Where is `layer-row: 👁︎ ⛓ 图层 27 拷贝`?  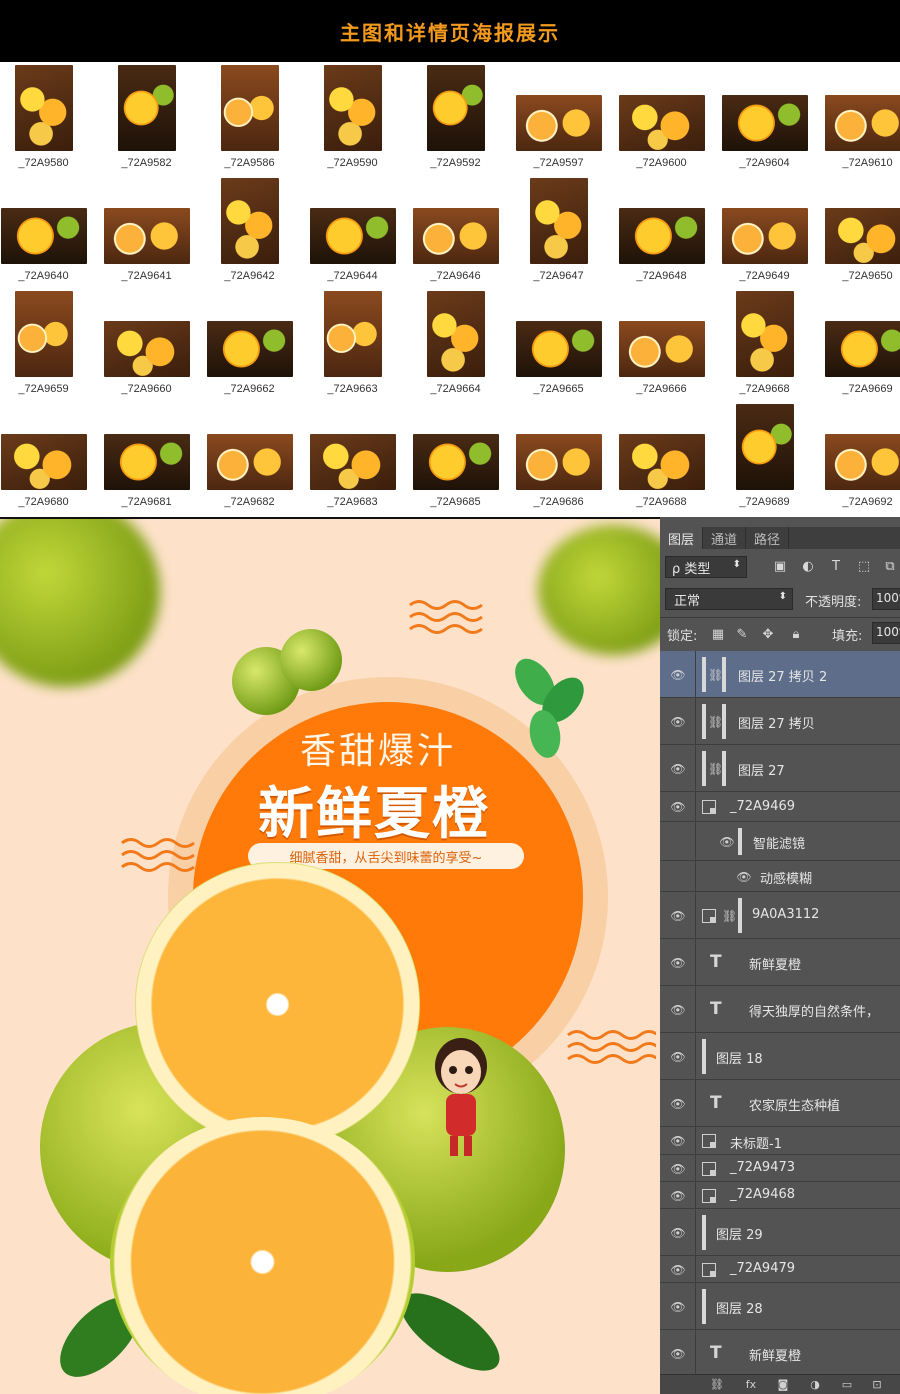
layer-row: 👁︎ ⛓ 图层 27 拷贝 is located at coordinates (780, 721).